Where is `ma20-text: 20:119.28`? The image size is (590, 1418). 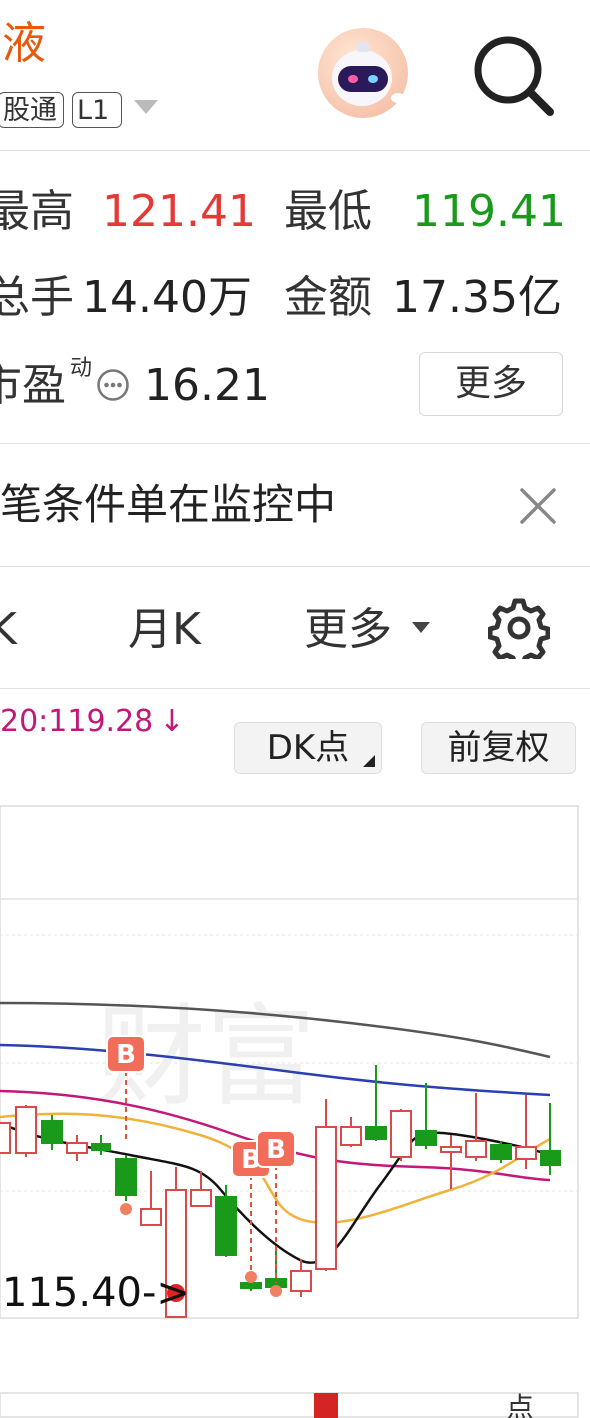
ma20-text: 20:119.28 is located at coordinates (77, 721).